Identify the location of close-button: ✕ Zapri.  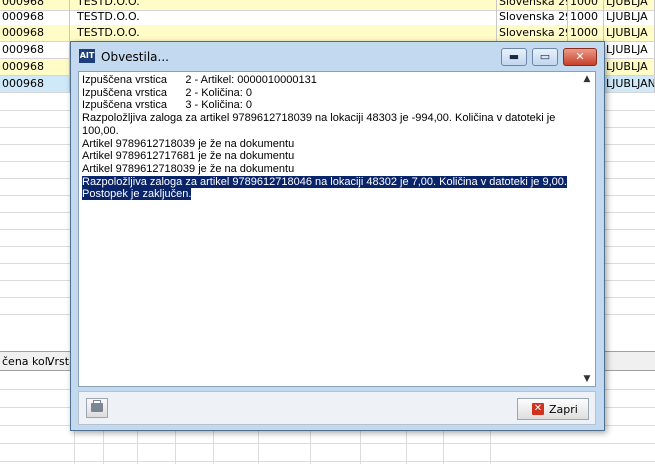
(553, 409).